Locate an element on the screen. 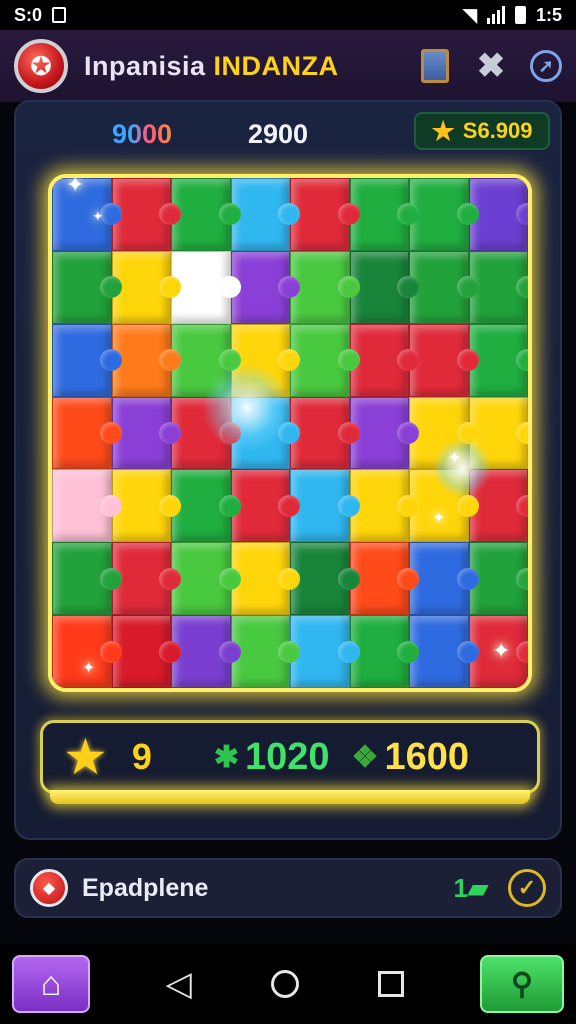 This screenshot has height=1024, width=576. search-icon: ⚲ is located at coordinates (522, 984).